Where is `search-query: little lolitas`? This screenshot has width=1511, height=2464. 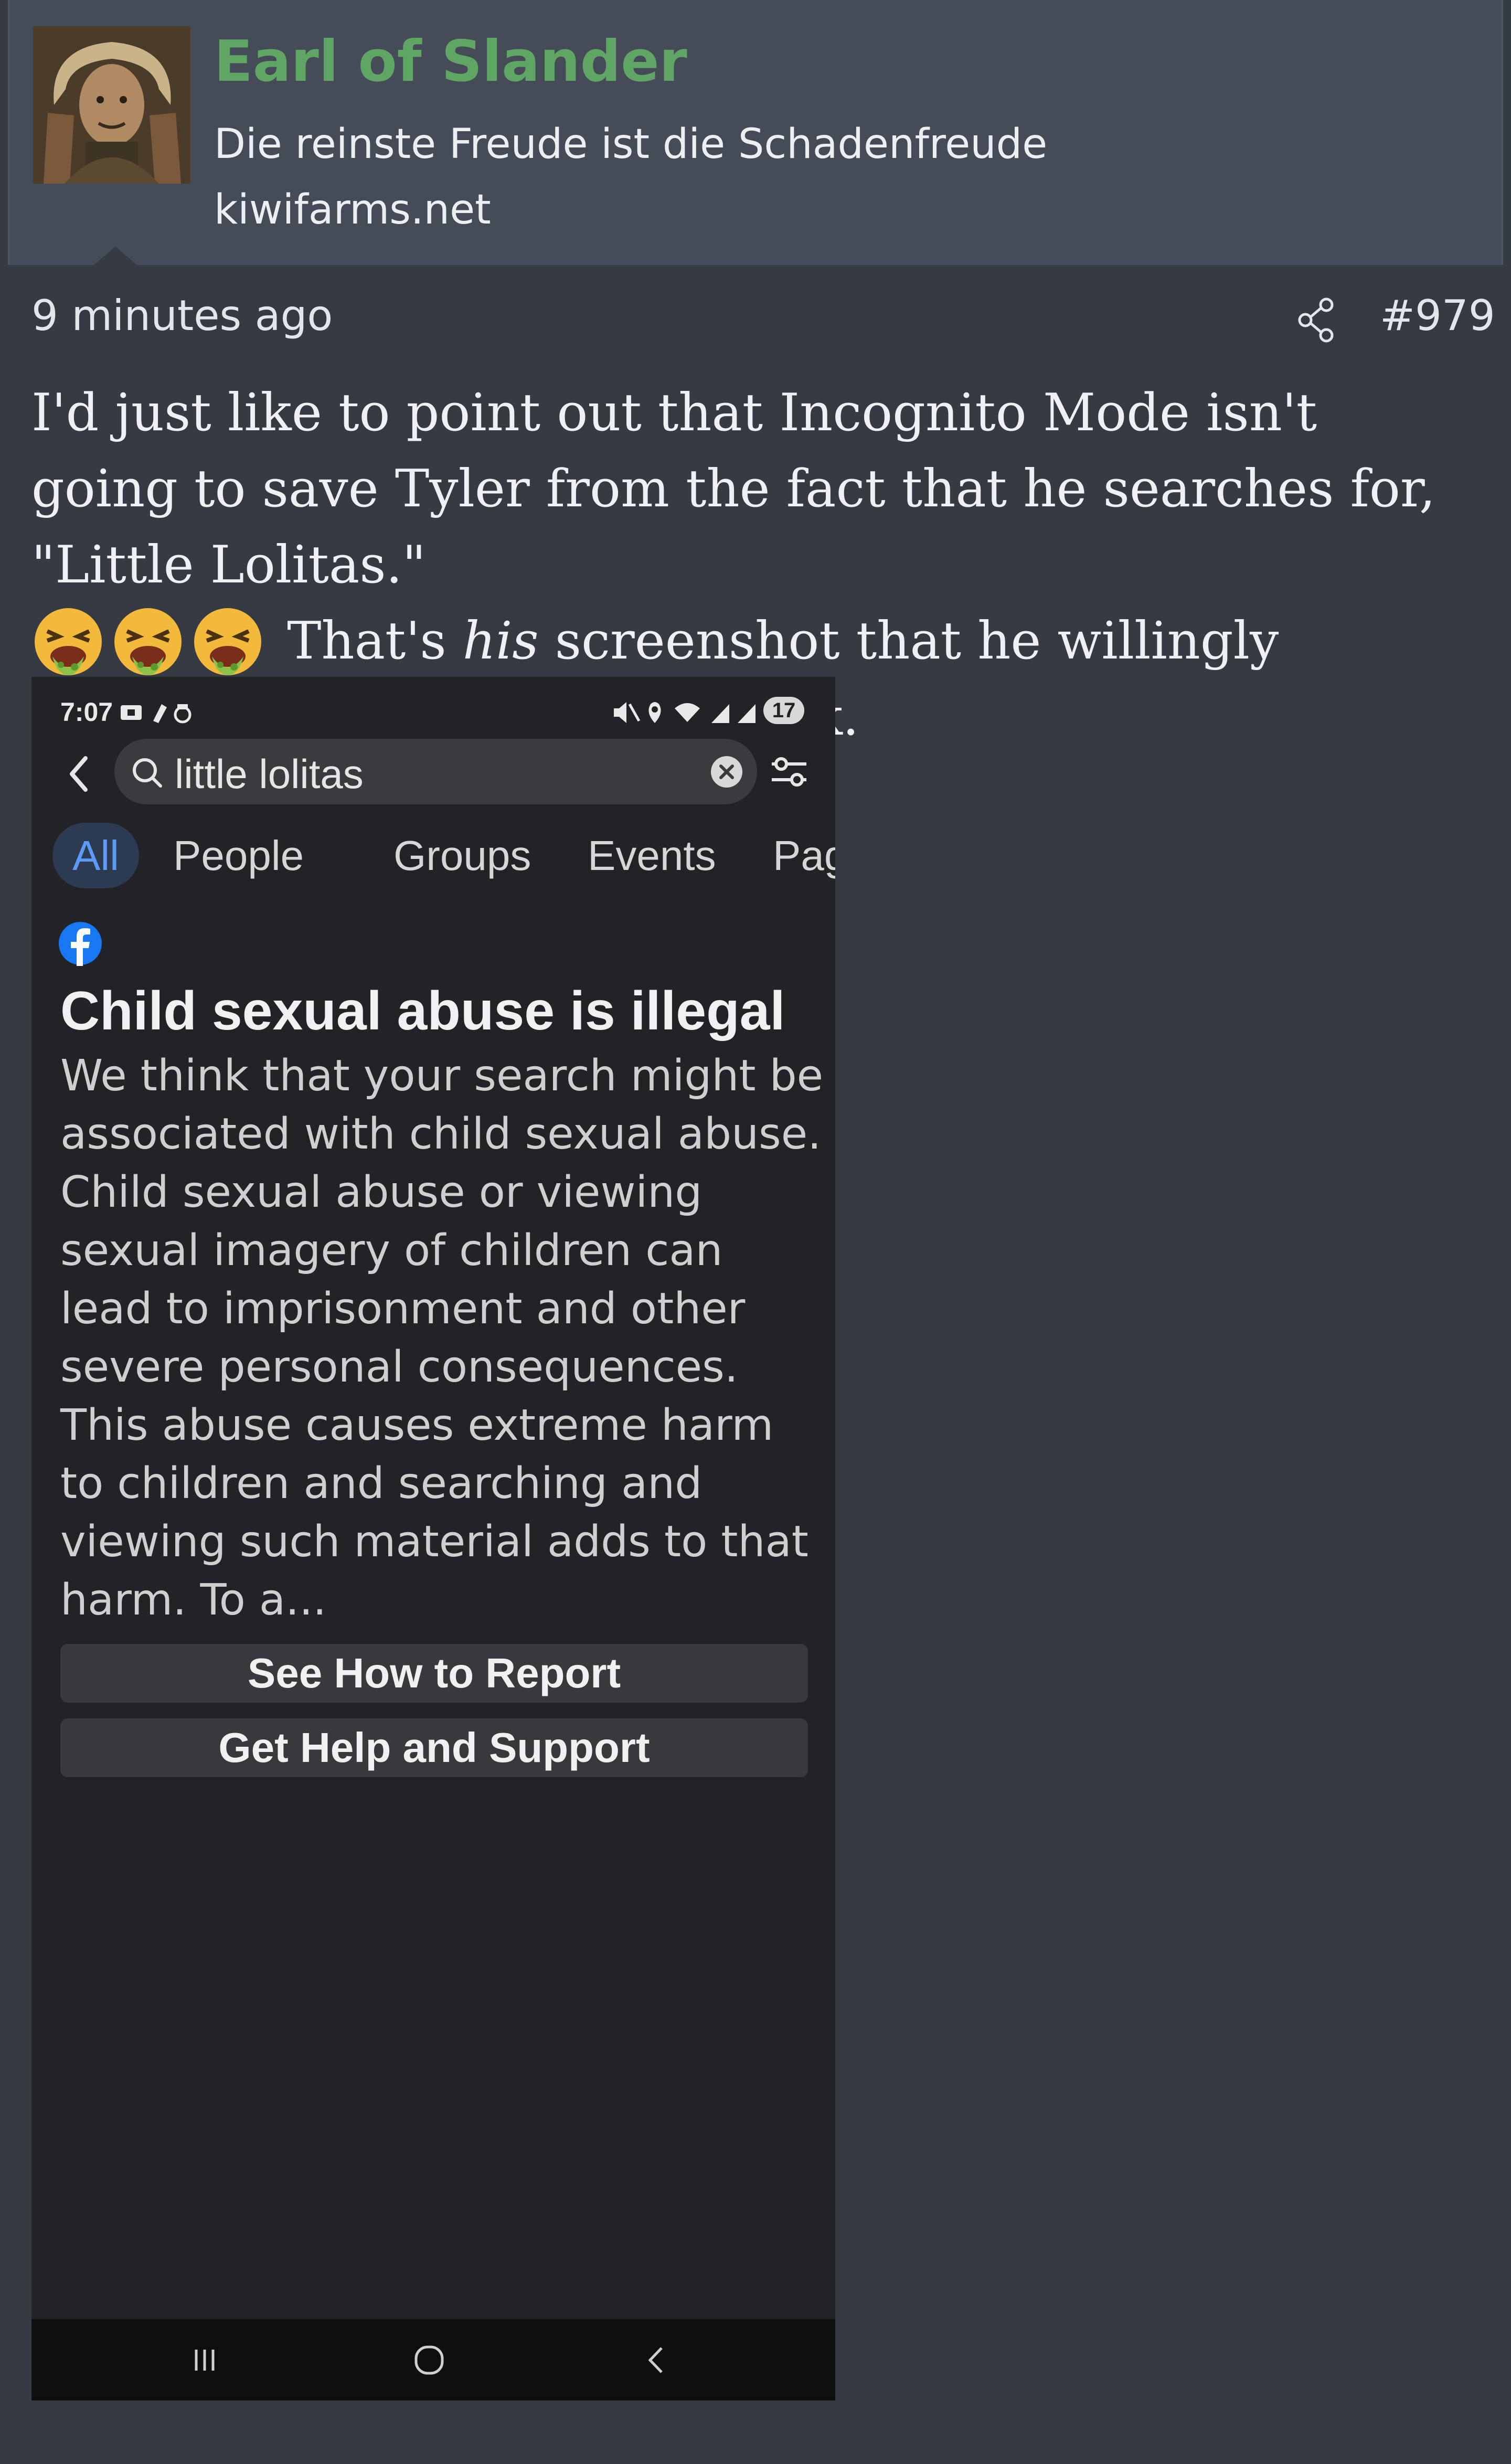 search-query: little lolitas is located at coordinates (269, 774).